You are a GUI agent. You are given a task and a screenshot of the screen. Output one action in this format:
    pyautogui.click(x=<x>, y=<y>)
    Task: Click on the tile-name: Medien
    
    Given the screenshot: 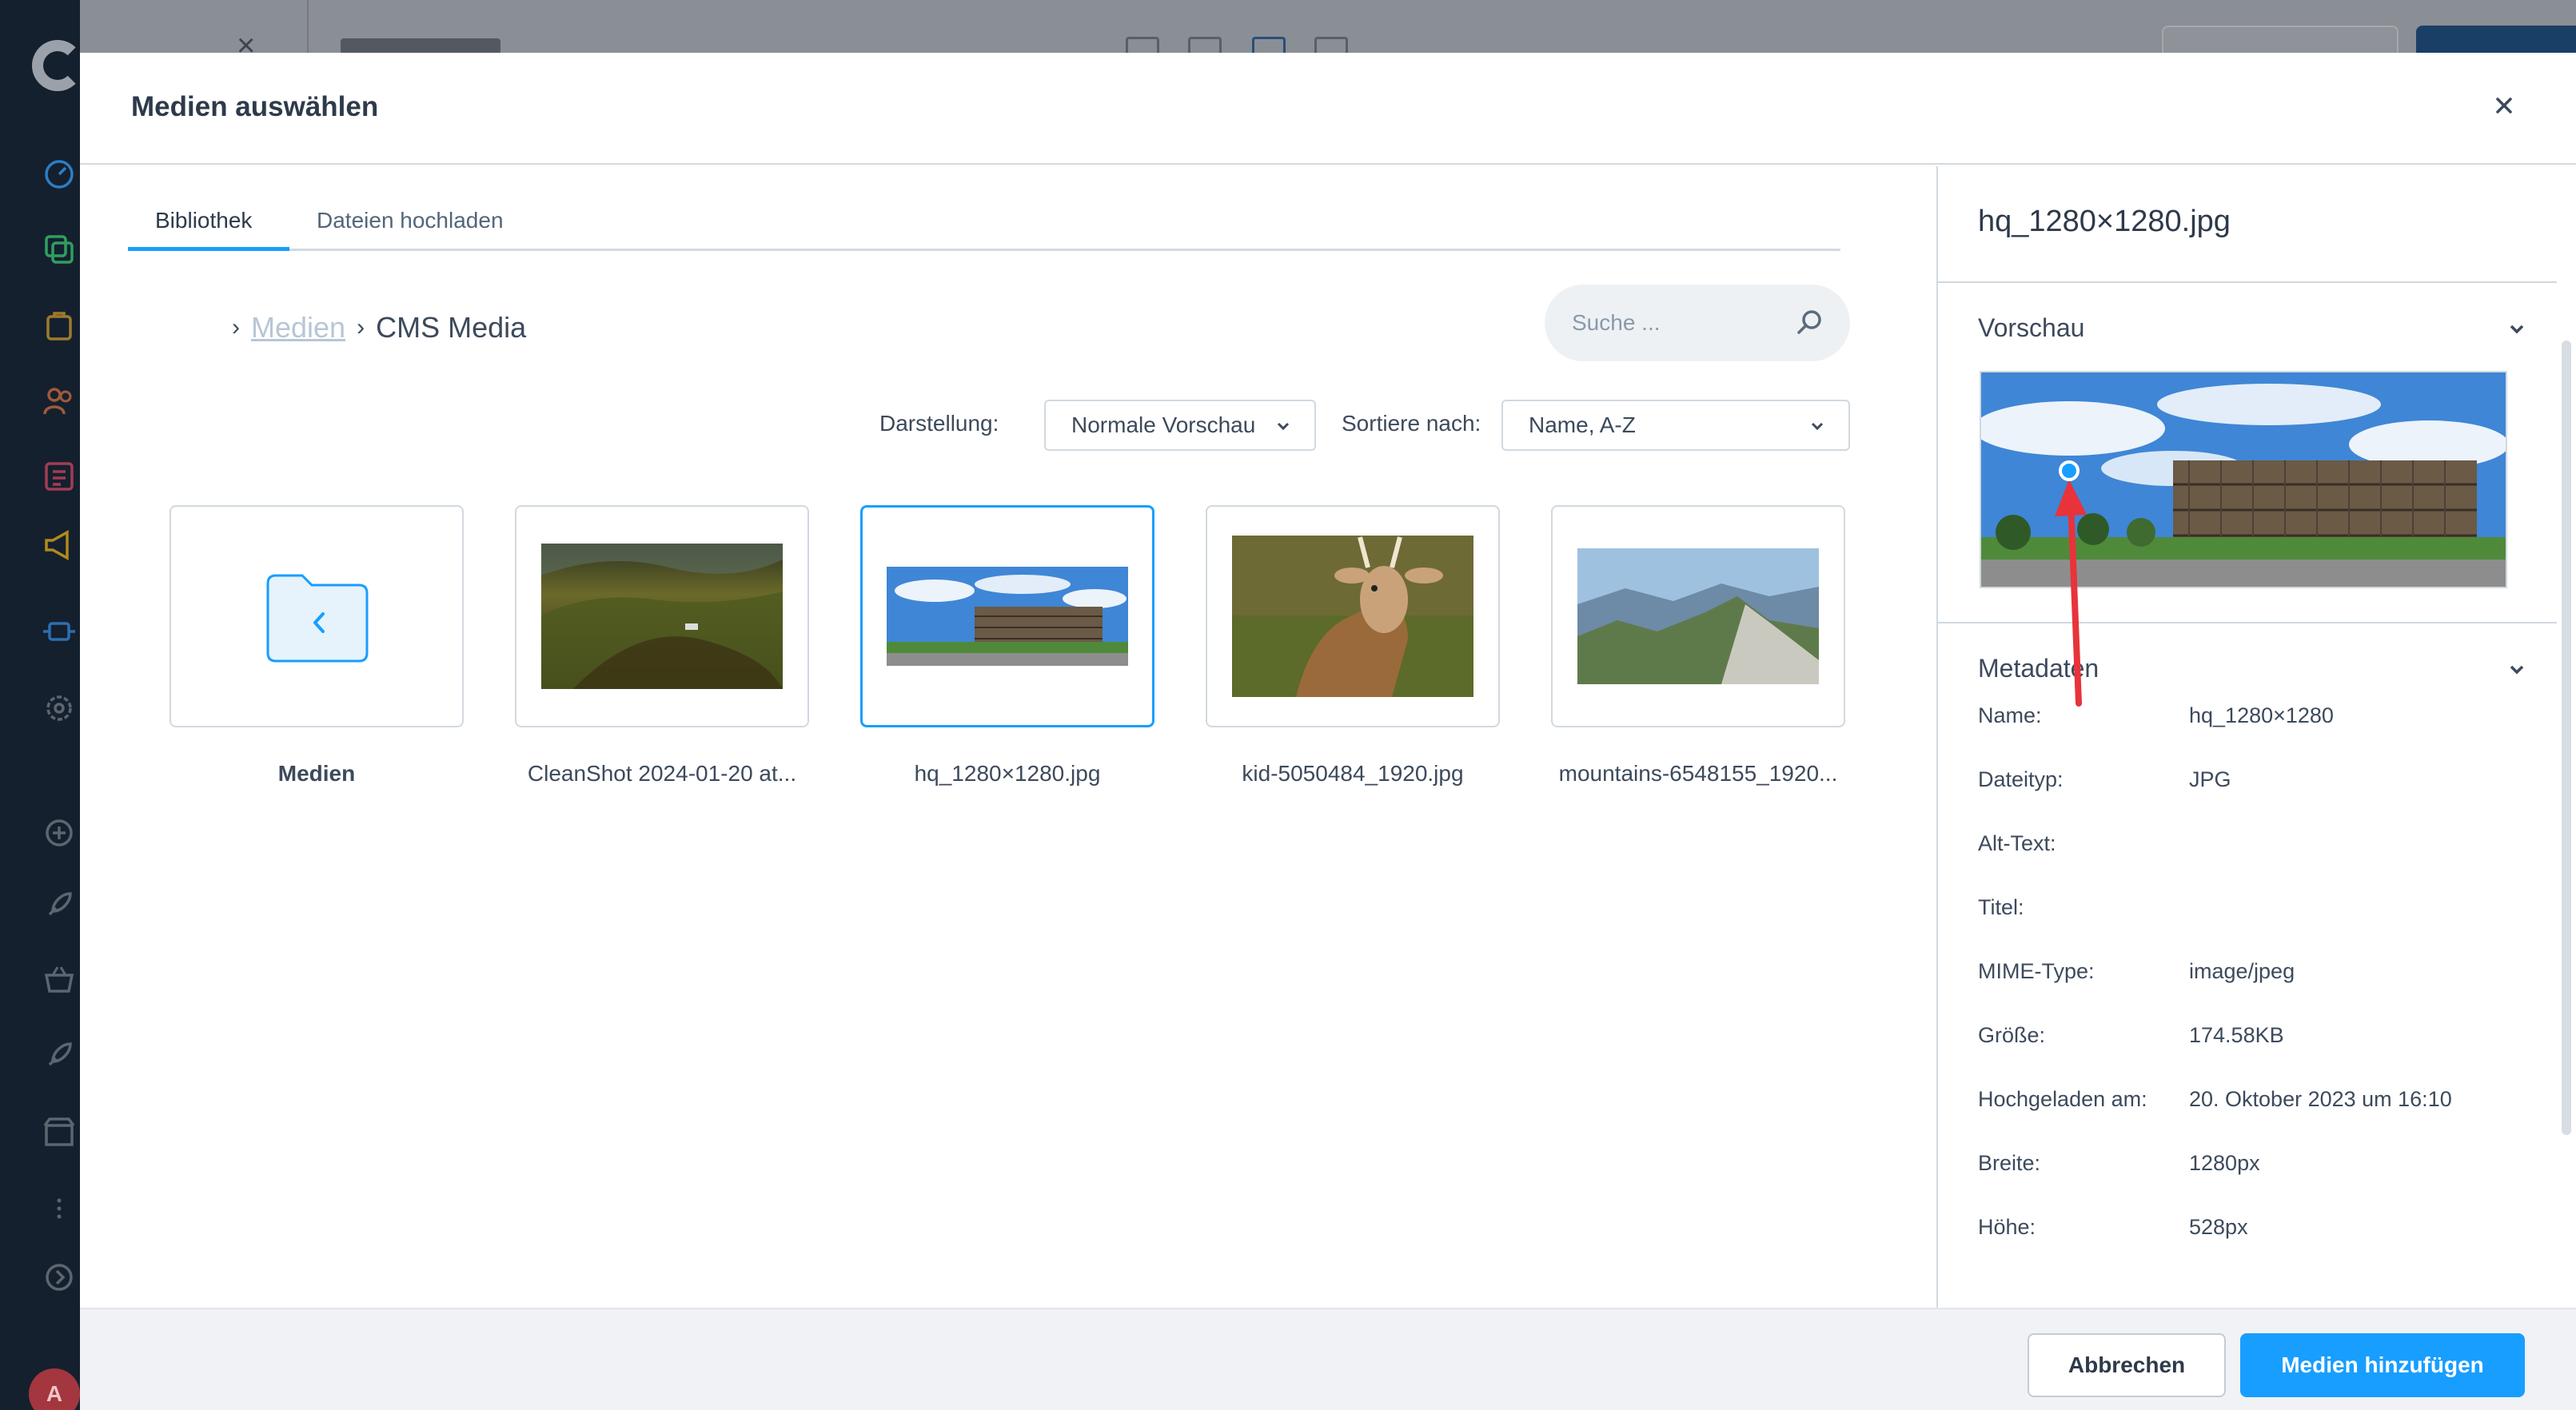 What is the action you would take?
    pyautogui.click(x=316, y=773)
    